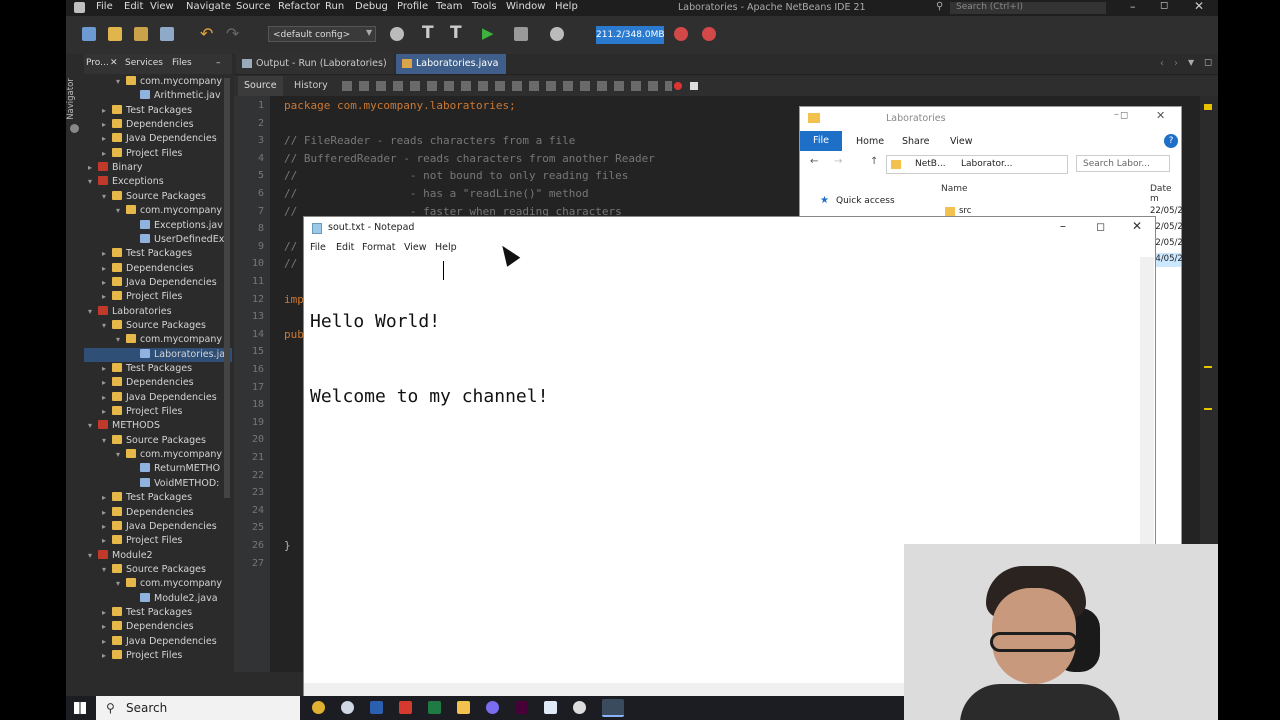 The width and height of the screenshot is (1280, 720). Describe the element at coordinates (1208, 62) in the screenshot. I see `maximize-editor-icon: ◻` at that location.